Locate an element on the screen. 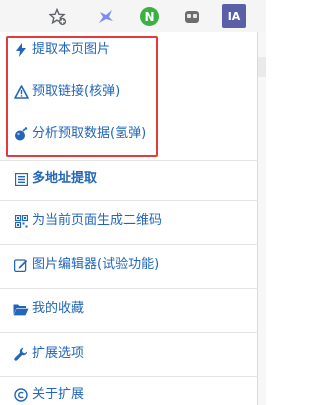 The width and height of the screenshot is (320, 405). ia-extension-icon: IA is located at coordinates (234, 16).